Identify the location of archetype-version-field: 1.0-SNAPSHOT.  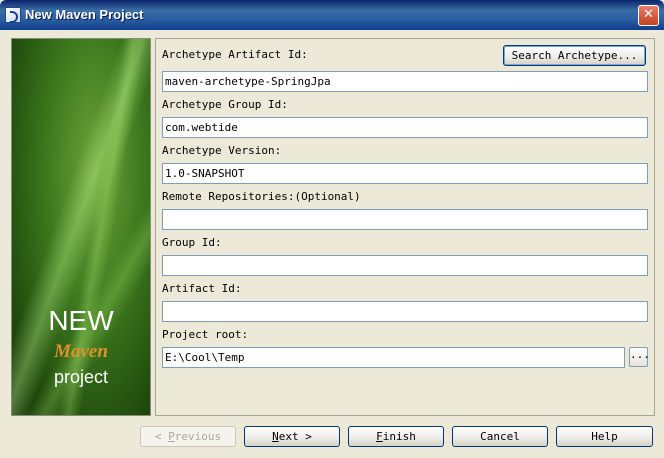
(405, 173).